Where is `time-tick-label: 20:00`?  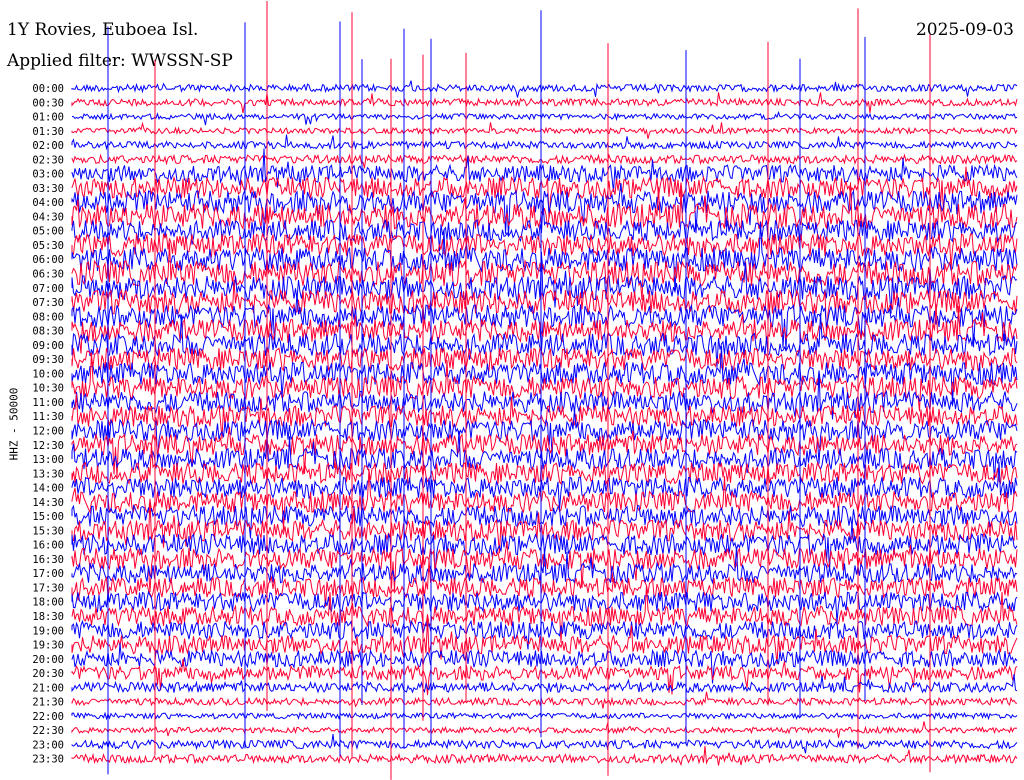
time-tick-label: 20:00 is located at coordinates (48, 660).